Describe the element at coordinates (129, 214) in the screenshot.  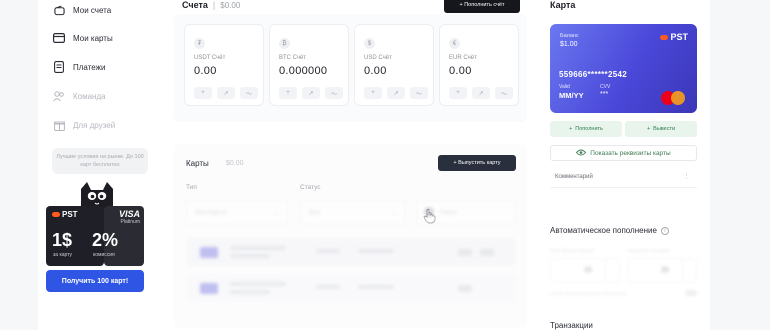
I see `visa-logo: VISA` at that location.